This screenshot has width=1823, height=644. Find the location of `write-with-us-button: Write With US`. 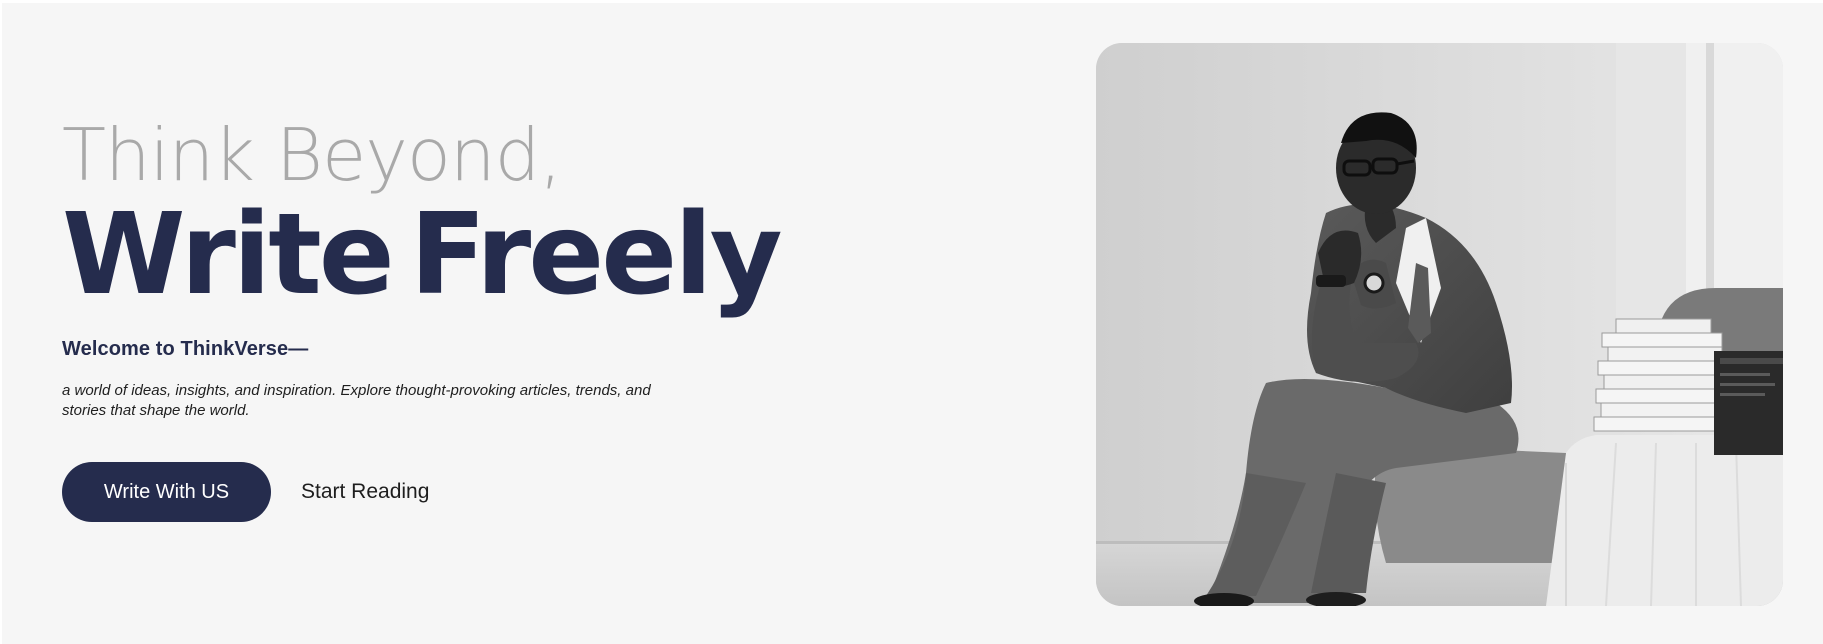

write-with-us-button: Write With US is located at coordinates (166, 492).